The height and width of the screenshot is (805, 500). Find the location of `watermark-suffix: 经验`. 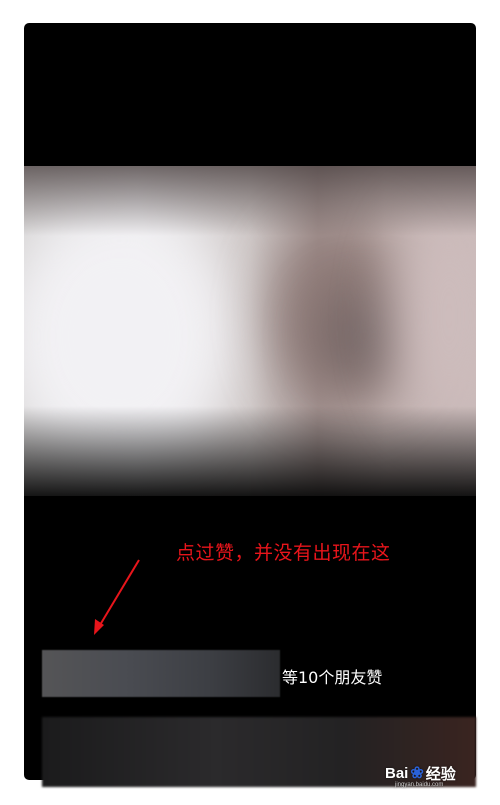

watermark-suffix: 经验 is located at coordinates (440, 774).